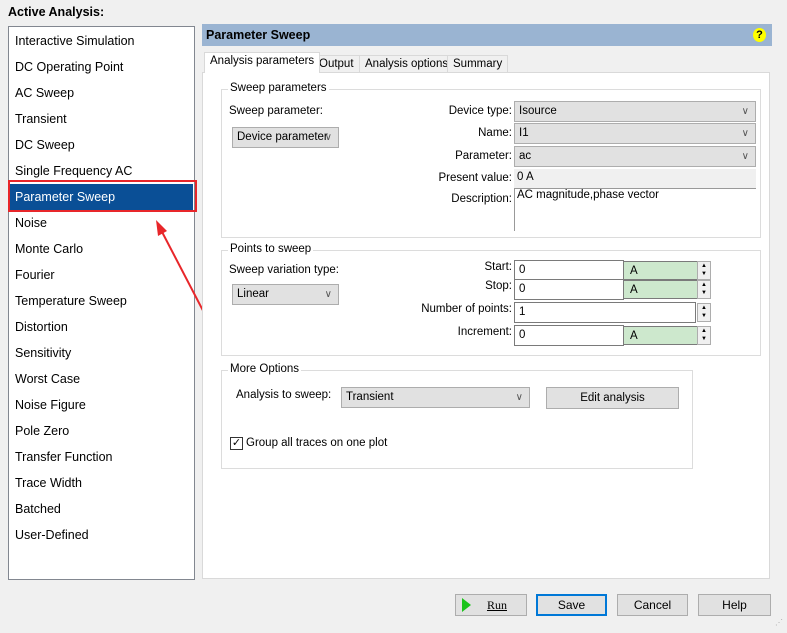  What do you see at coordinates (635, 111) in the screenshot?
I see `device-type-dropdown: Isource ∨` at bounding box center [635, 111].